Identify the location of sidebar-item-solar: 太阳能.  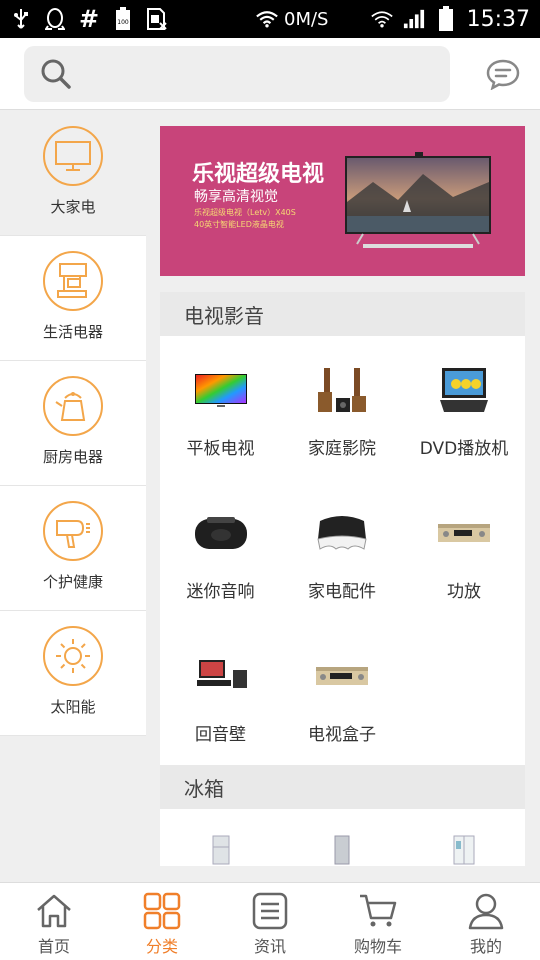
(73, 673).